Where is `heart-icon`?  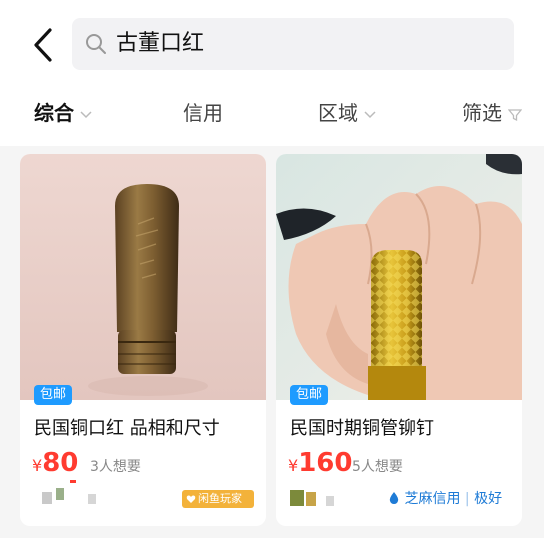
heart-icon is located at coordinates (191, 499).